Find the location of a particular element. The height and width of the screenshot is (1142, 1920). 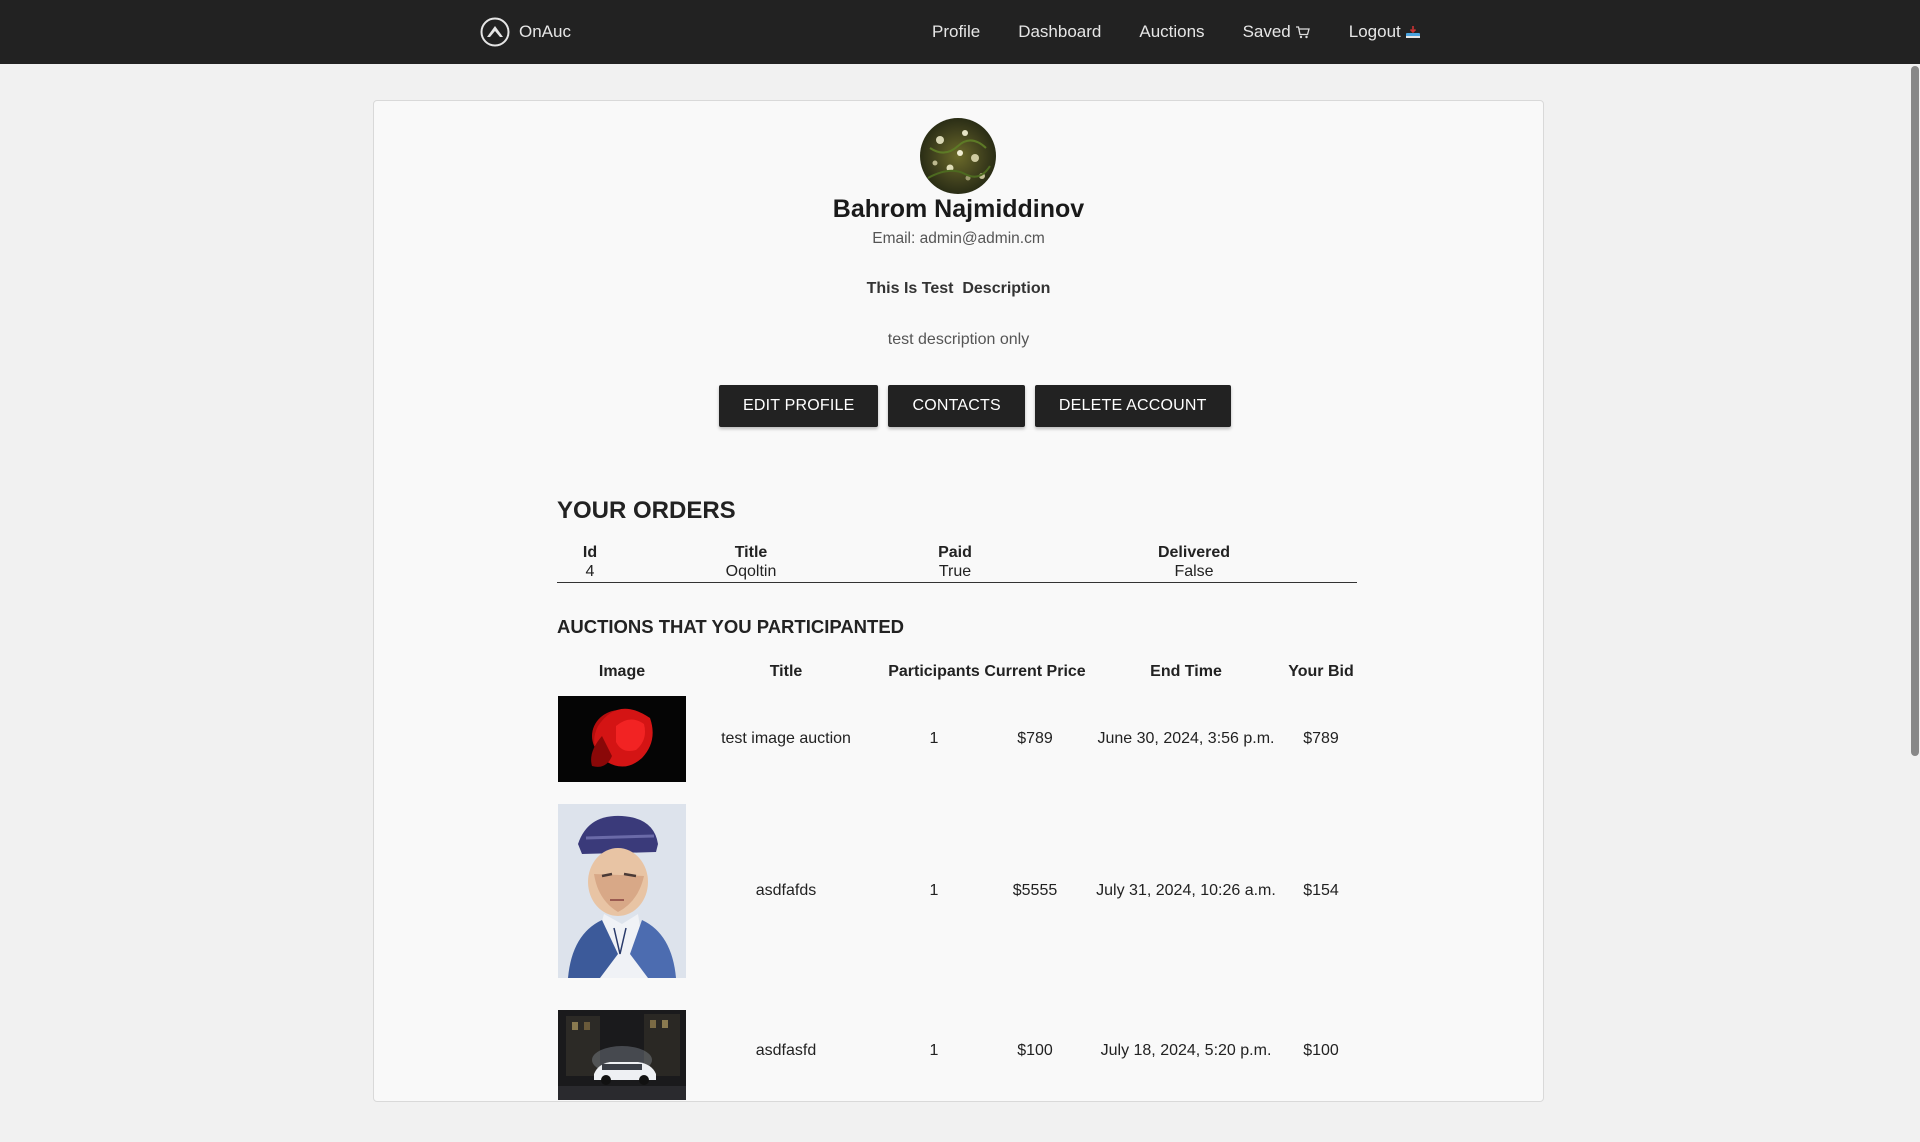

nav-saved-label: Saved is located at coordinates (1266, 31).